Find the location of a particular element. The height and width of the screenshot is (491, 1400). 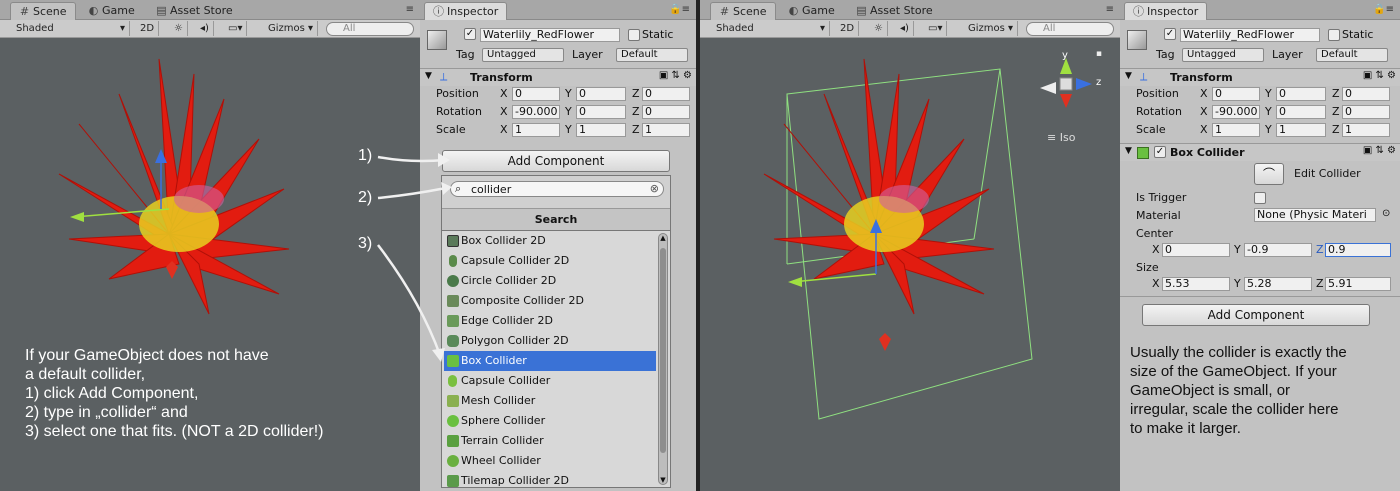

list-item-selected: Box Collider is located at coordinates (550, 361).